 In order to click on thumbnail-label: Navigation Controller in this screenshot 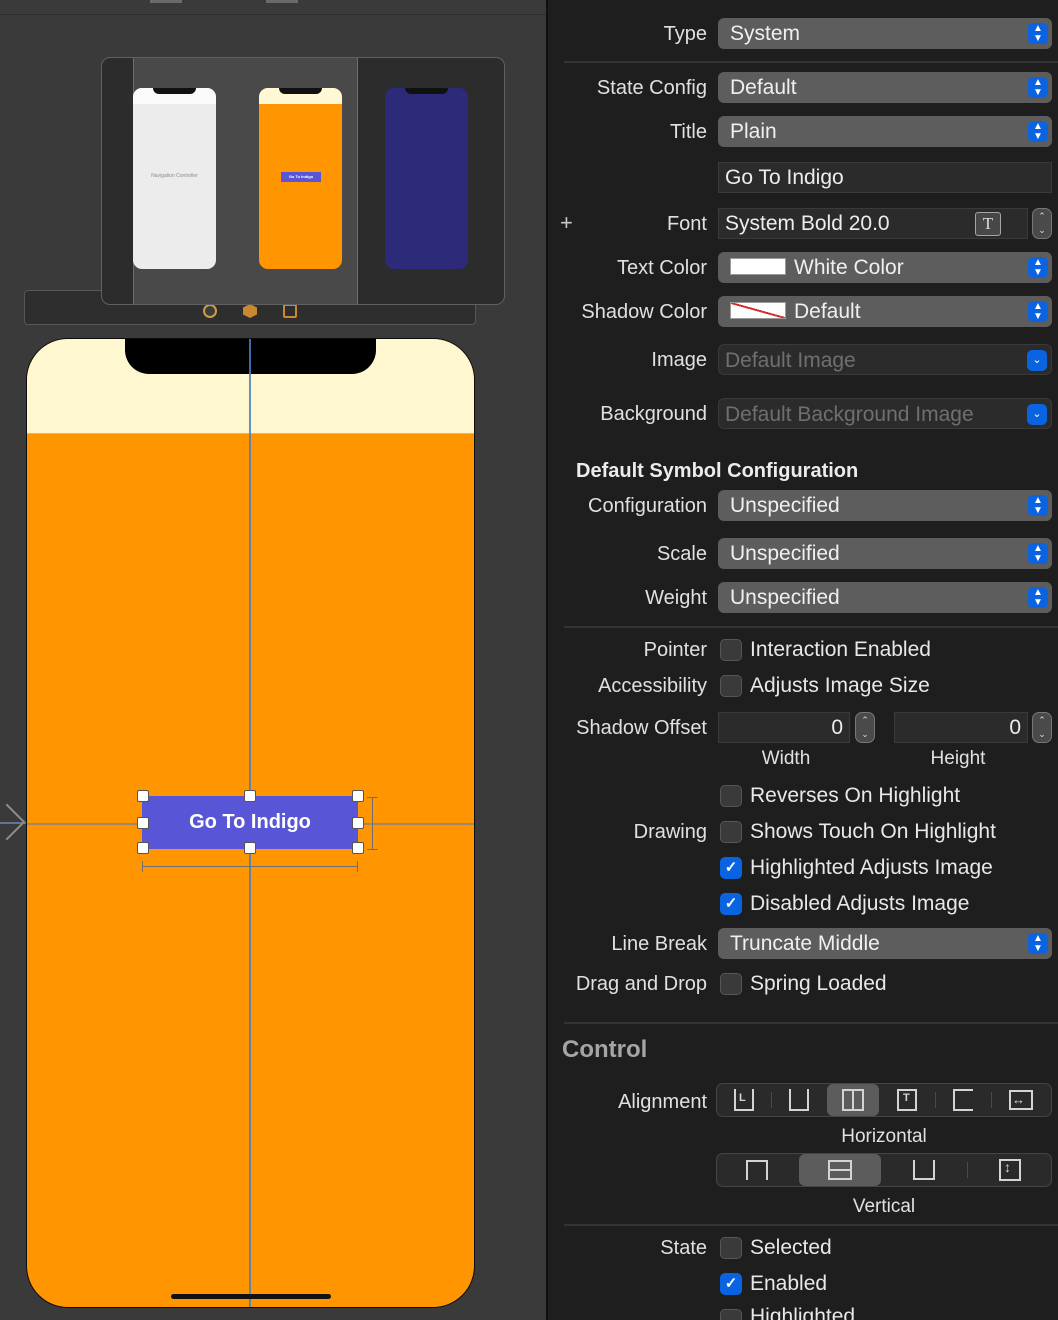, I will do `click(174, 176)`.